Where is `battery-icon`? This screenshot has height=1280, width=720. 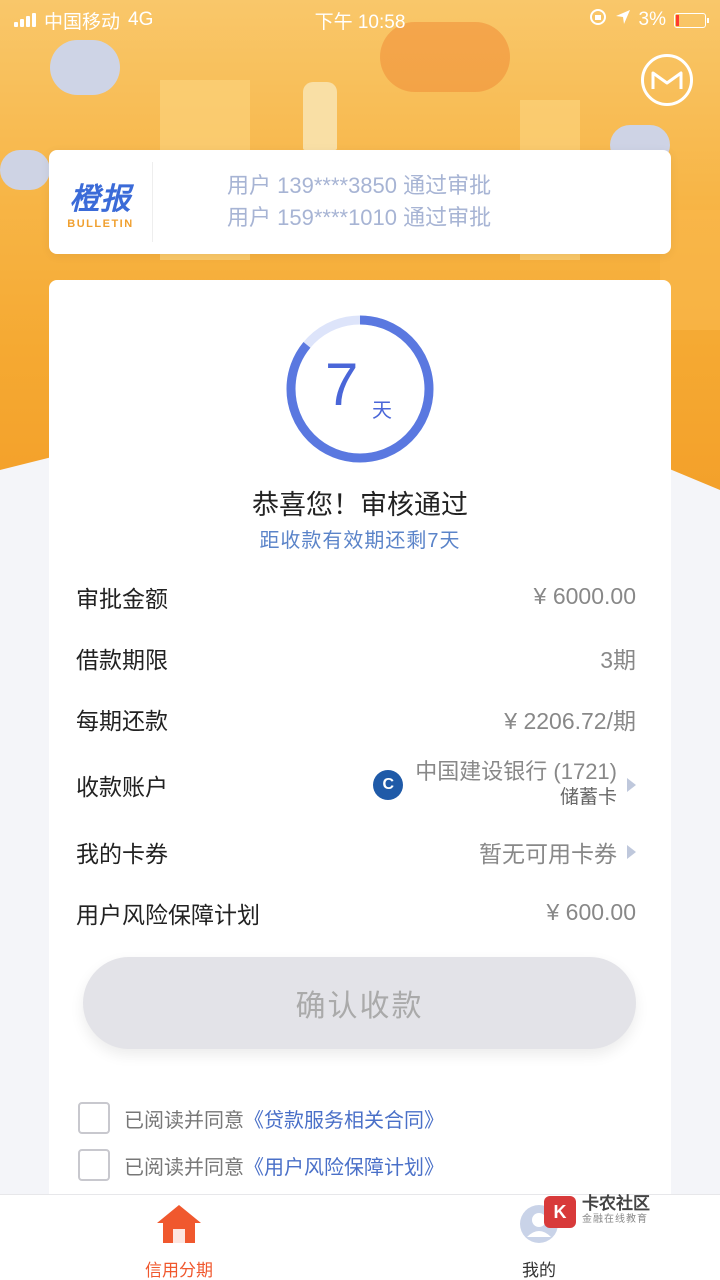 battery-icon is located at coordinates (691, 20).